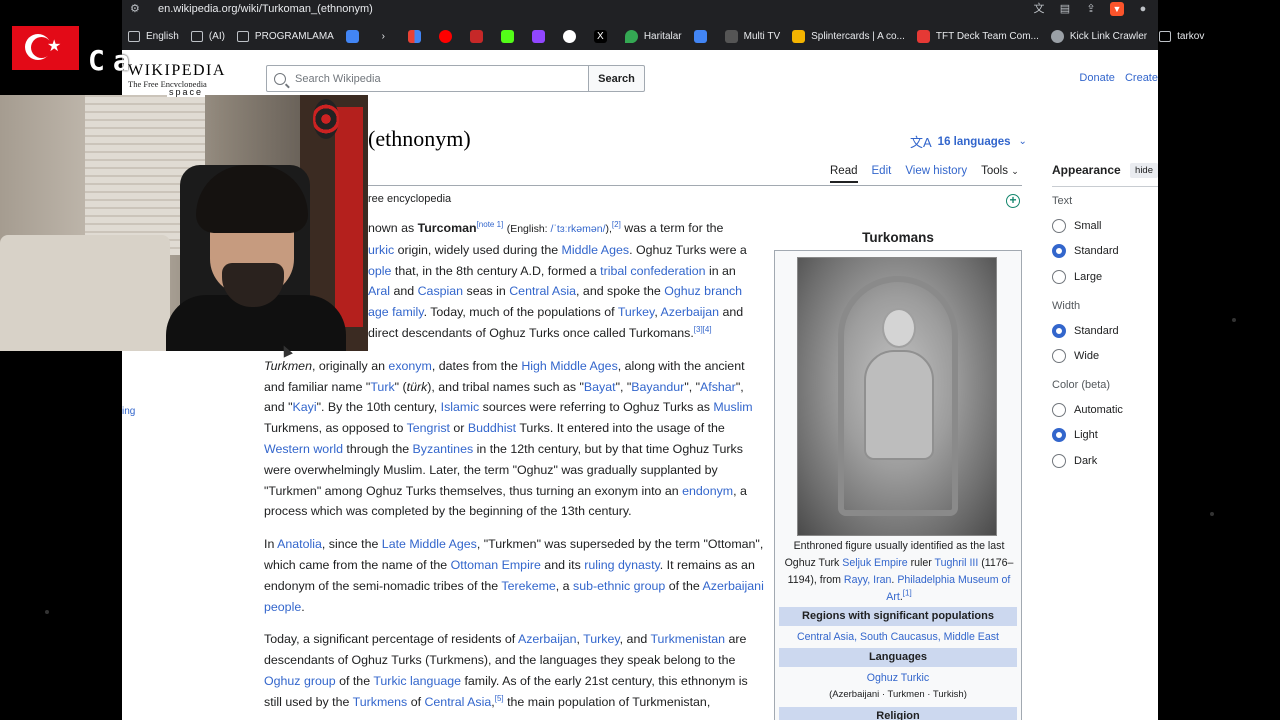  Describe the element at coordinates (921, 142) in the screenshot. I see `language-icon: 文A` at that location.